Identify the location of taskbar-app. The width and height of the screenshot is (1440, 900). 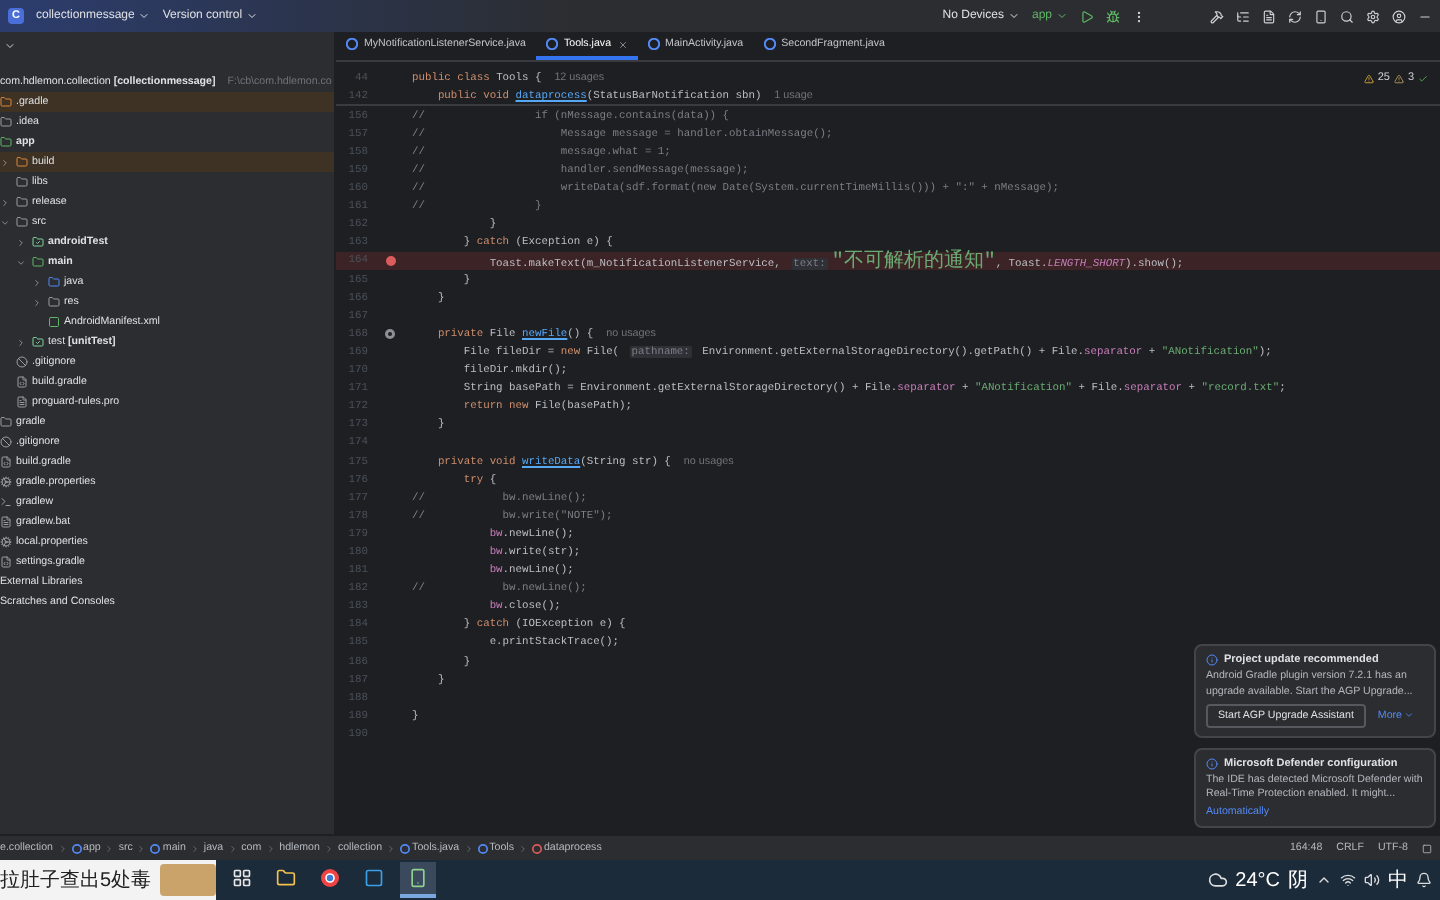
(418, 880).